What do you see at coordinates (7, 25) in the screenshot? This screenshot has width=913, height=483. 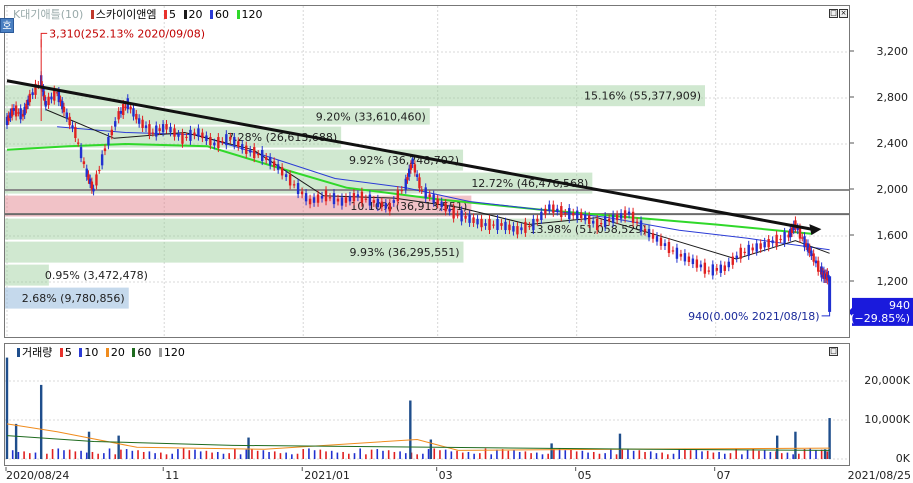 I see `side-toggle-button: 호` at bounding box center [7, 25].